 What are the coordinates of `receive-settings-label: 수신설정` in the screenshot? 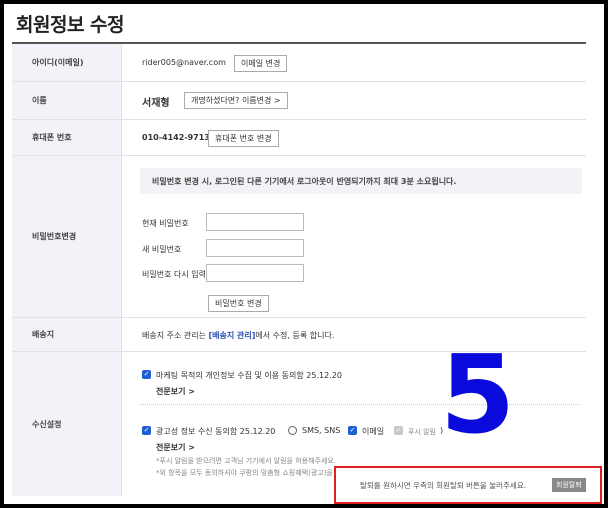 It's located at (67, 424).